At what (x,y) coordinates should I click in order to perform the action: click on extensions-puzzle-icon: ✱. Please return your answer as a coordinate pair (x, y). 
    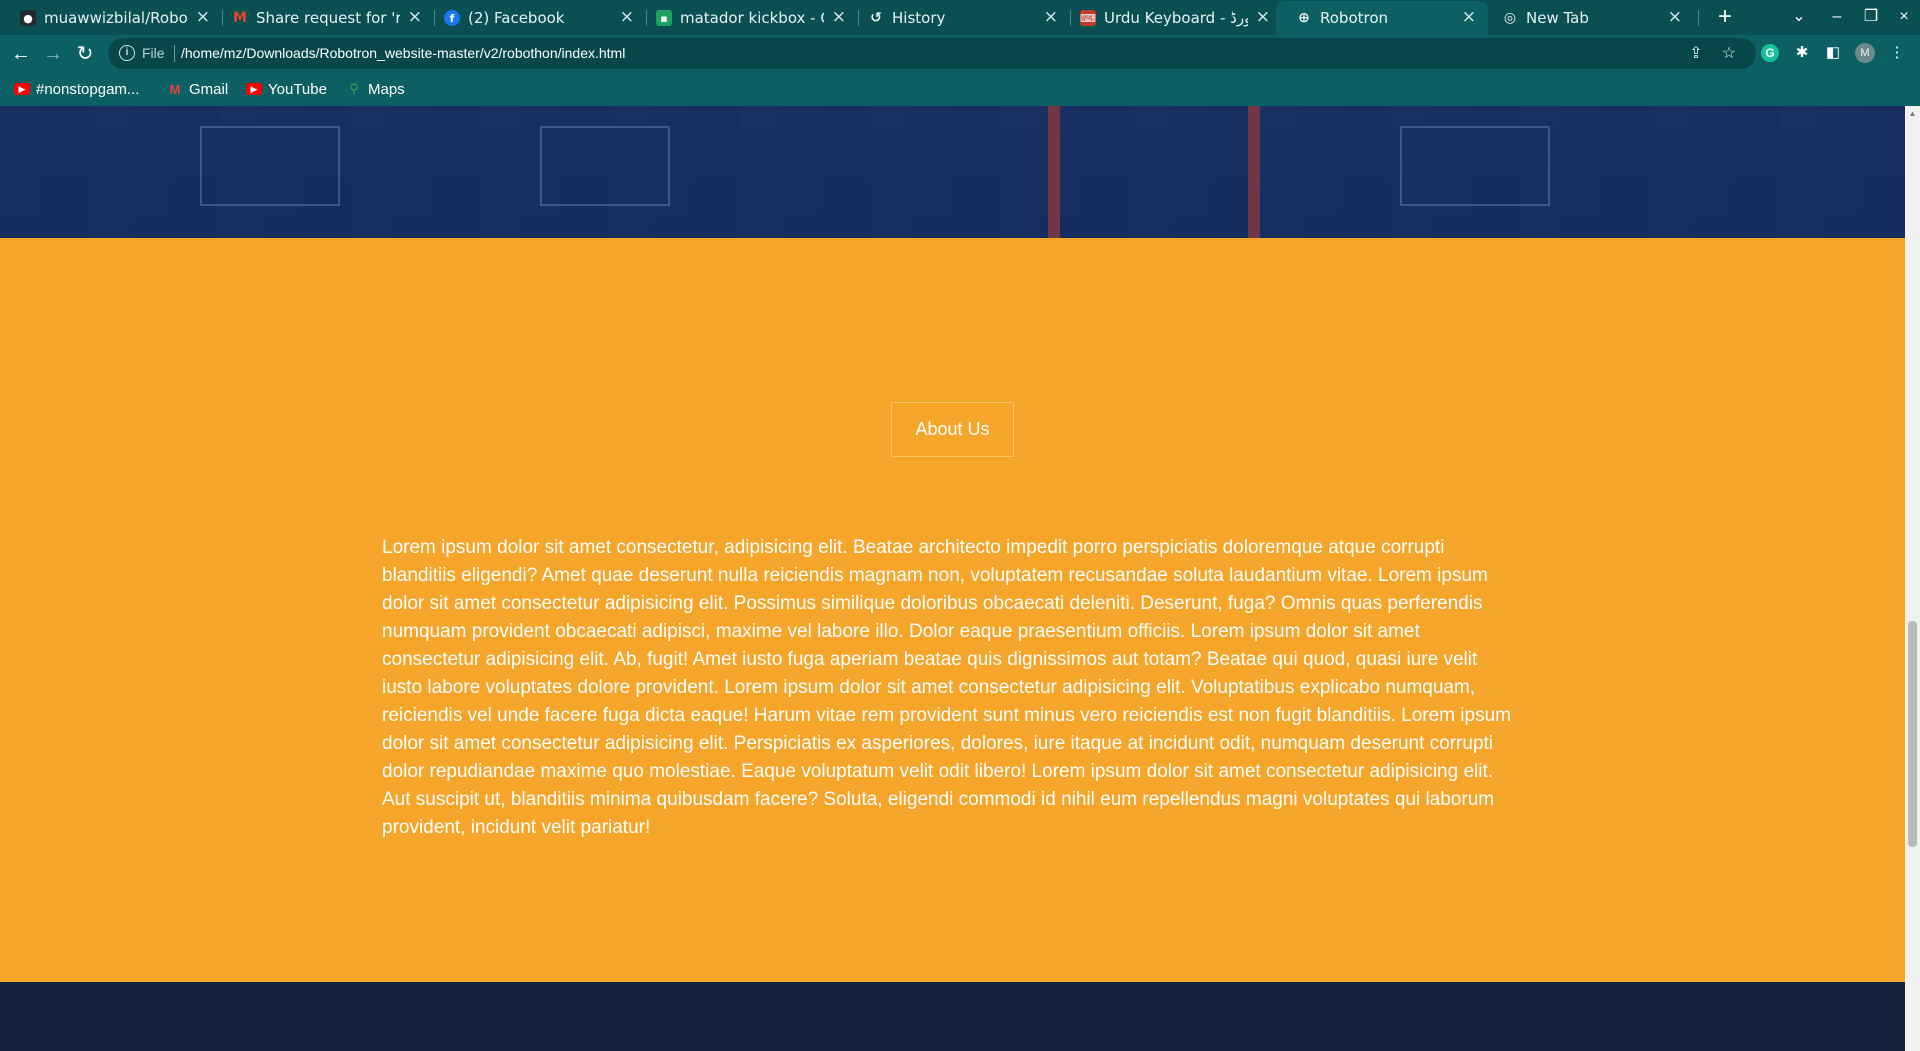
    Looking at the image, I should click on (1802, 53).